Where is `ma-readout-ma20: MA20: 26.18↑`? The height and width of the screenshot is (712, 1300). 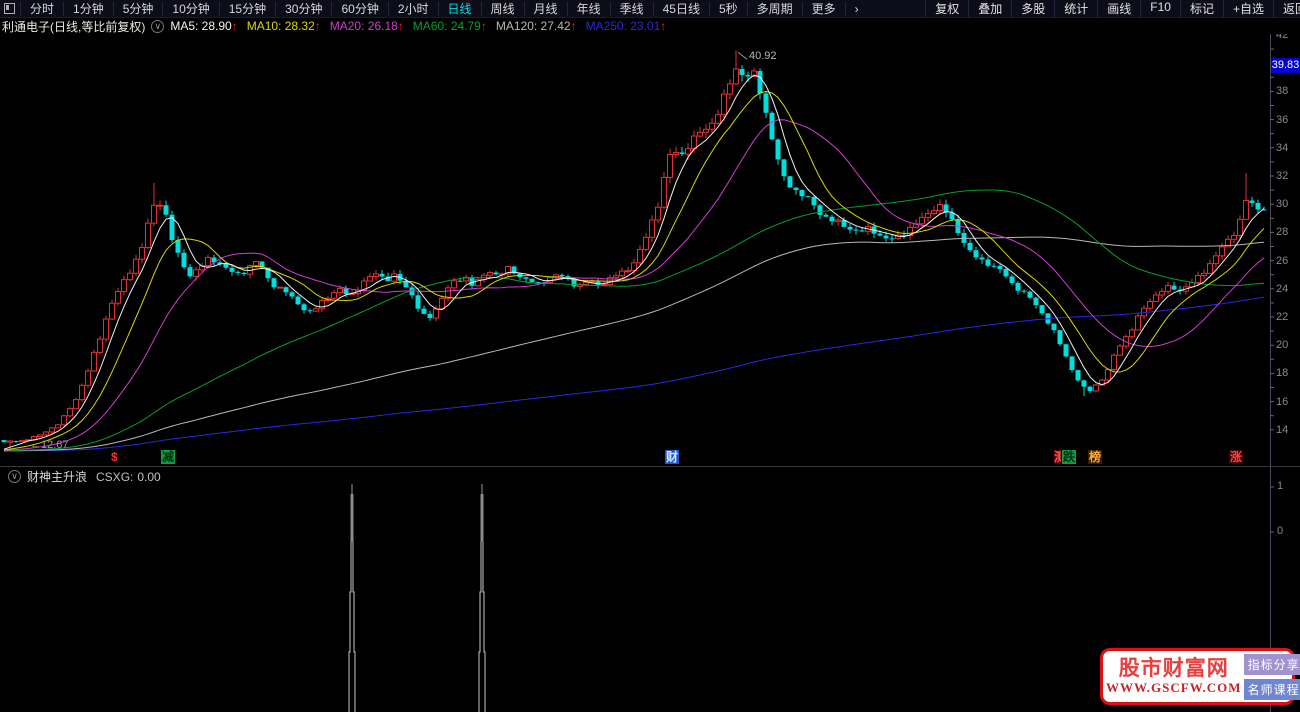 ma-readout-ma20: MA20: 26.18↑ is located at coordinates (366, 26).